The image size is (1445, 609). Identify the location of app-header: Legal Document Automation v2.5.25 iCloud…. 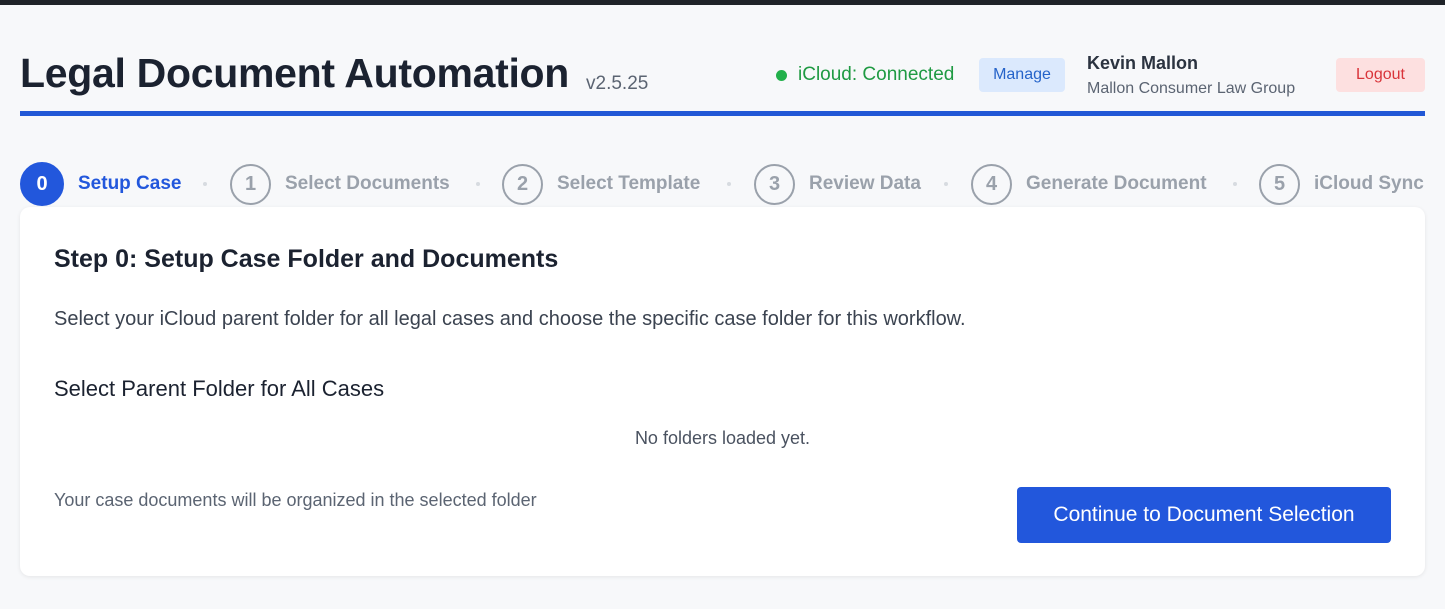
(722, 77).